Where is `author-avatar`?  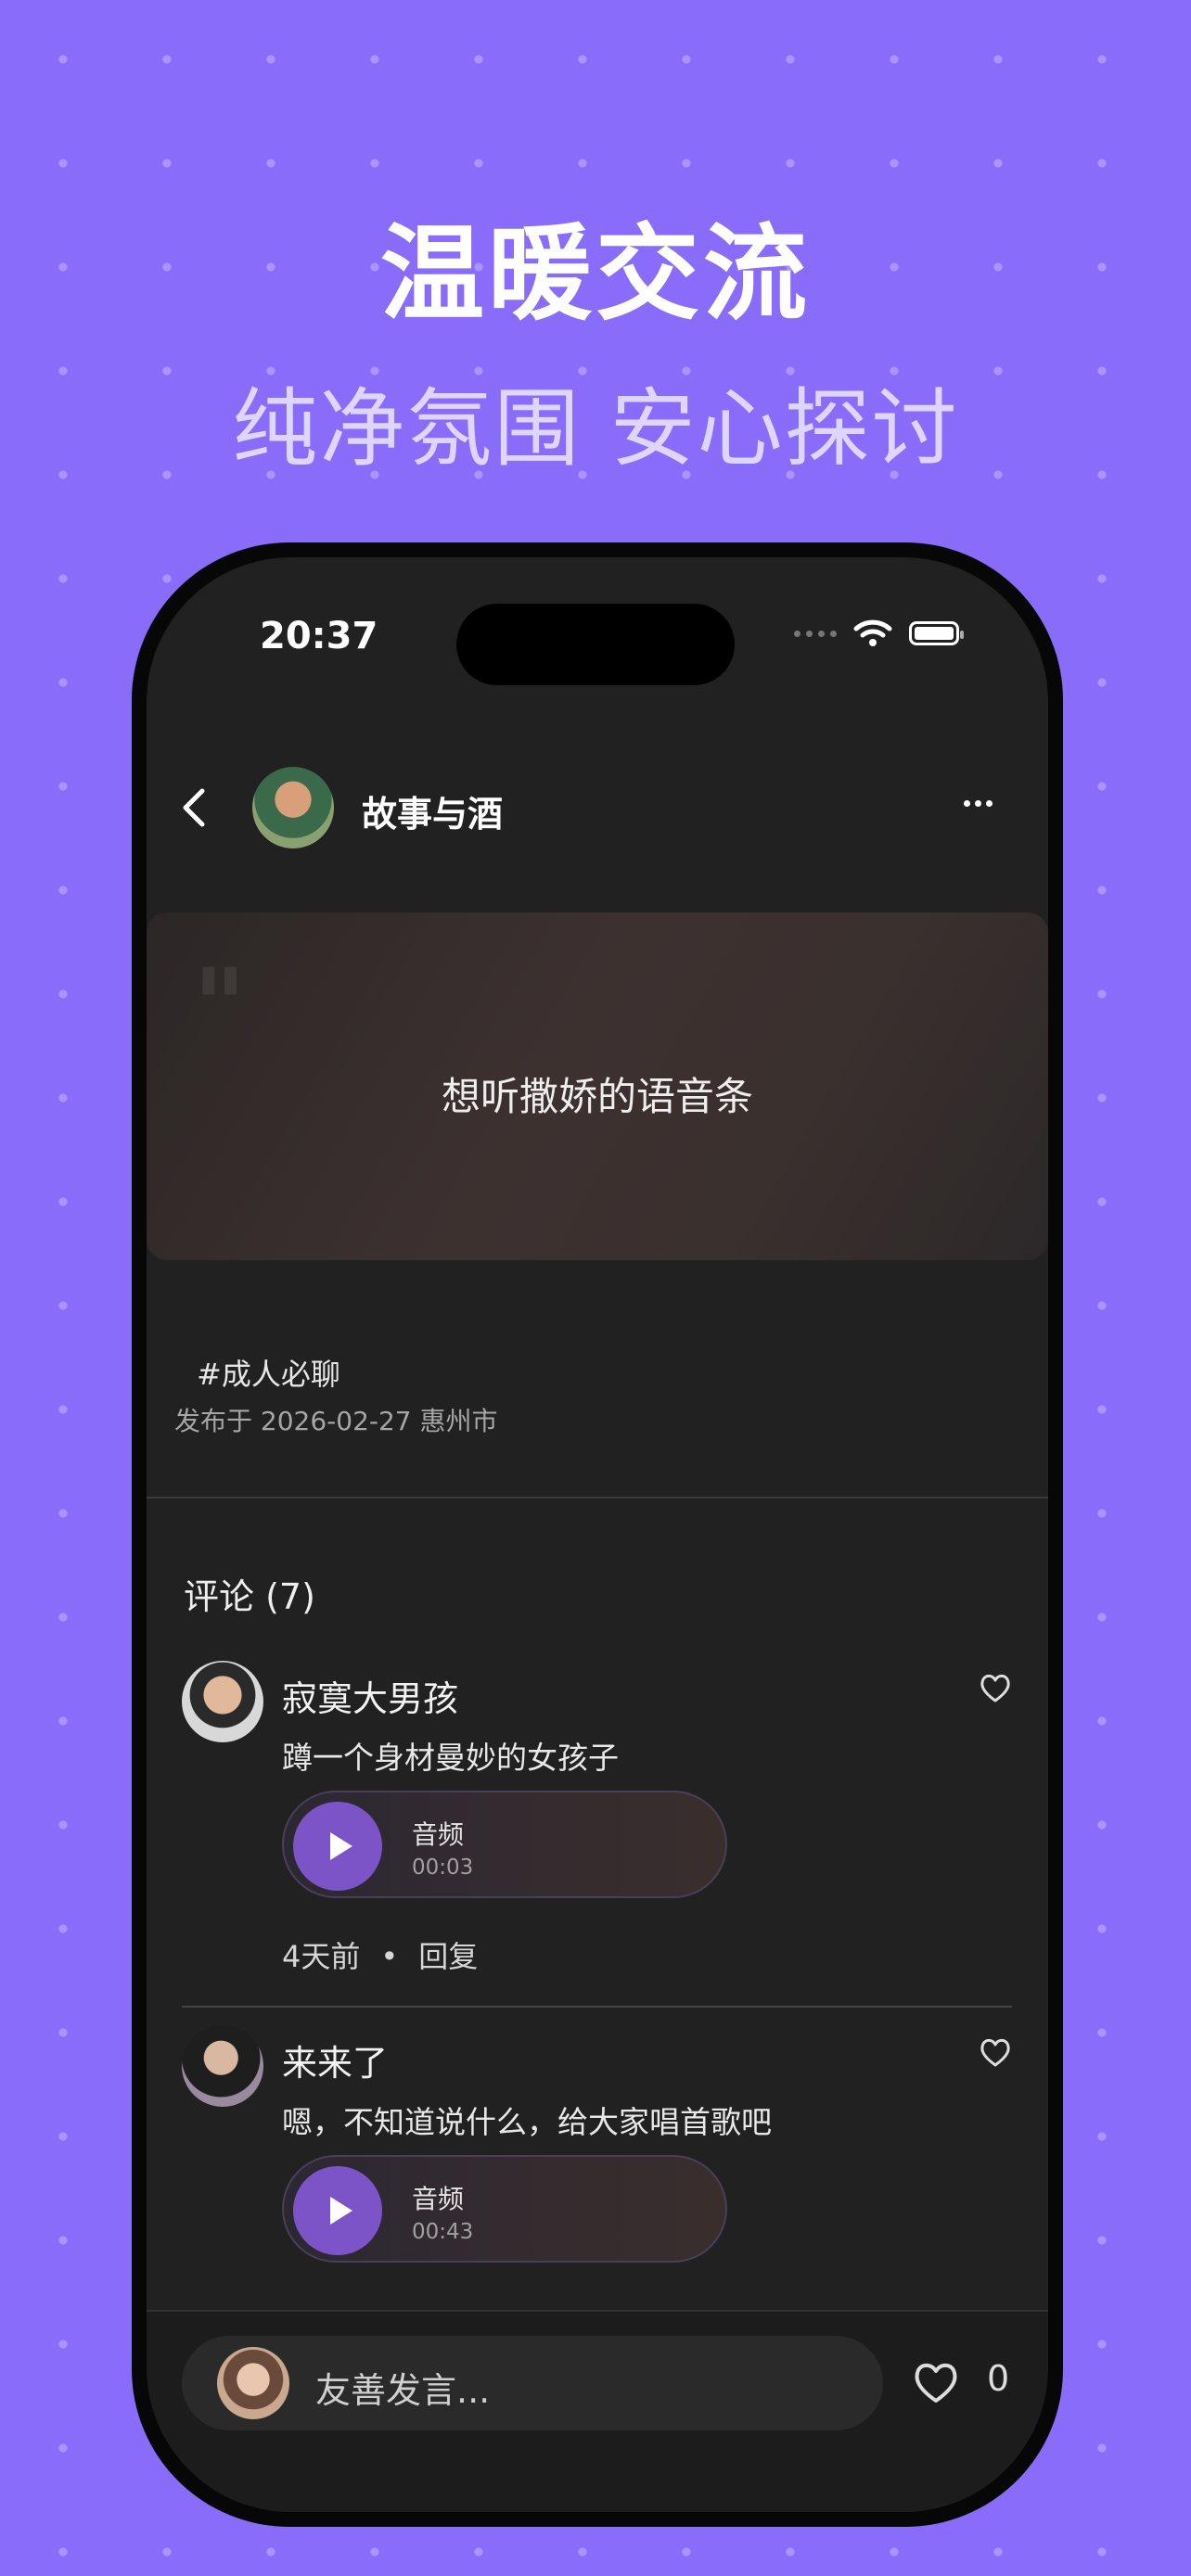
author-avatar is located at coordinates (293, 807).